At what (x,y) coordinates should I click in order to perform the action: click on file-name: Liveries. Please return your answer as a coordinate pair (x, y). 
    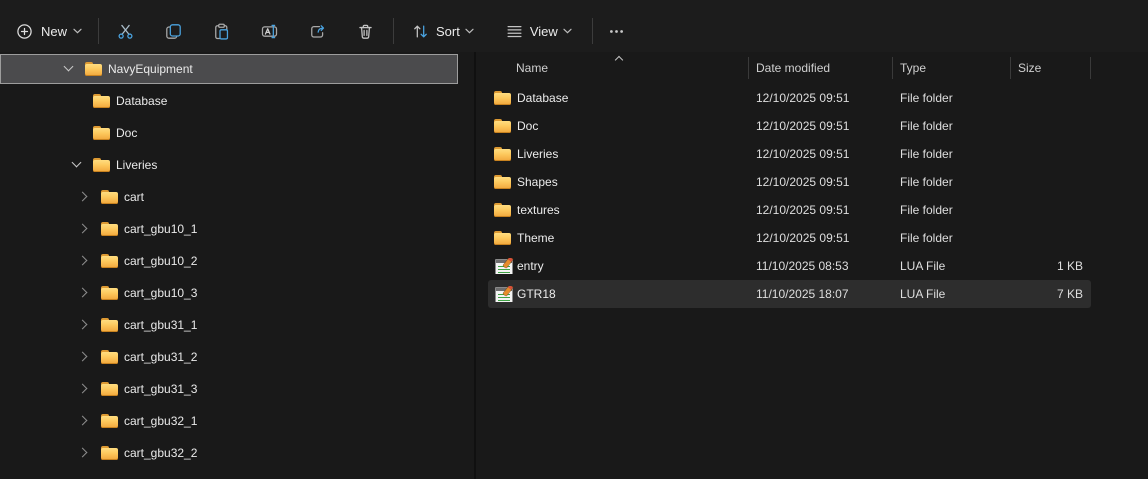
    Looking at the image, I should click on (538, 154).